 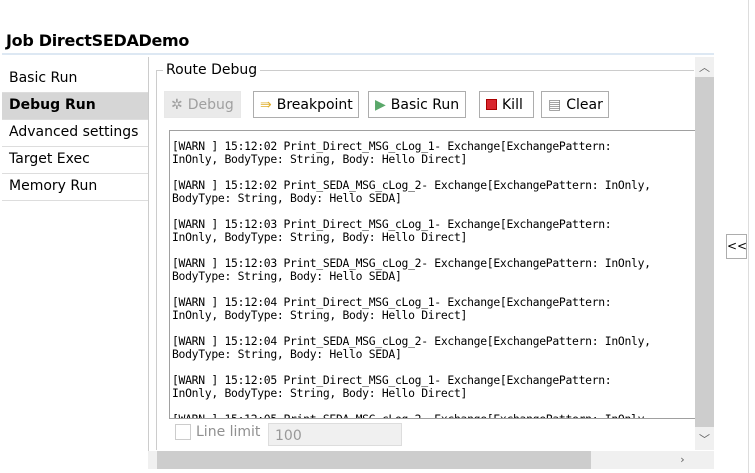 I want to click on basic-run-button: ▶ Basic Run, so click(x=417, y=104).